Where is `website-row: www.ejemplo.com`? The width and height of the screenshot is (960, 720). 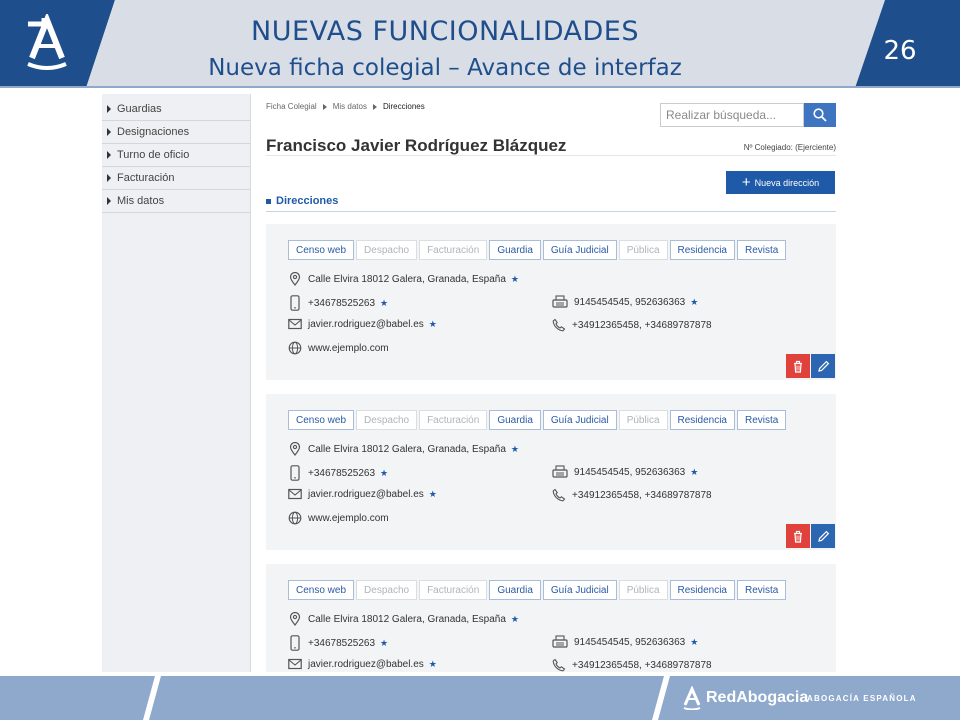
website-row: www.ejemplo.com is located at coordinates (338, 348).